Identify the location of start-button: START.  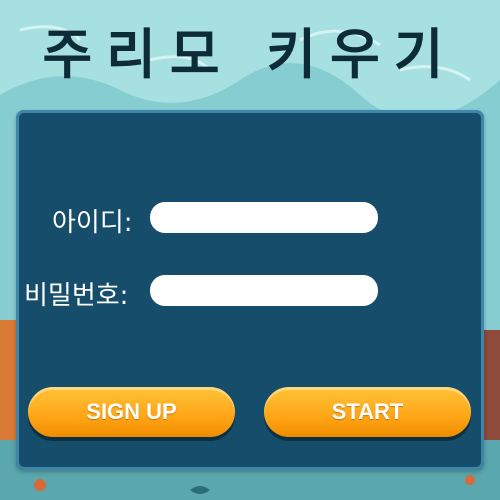
(367, 412).